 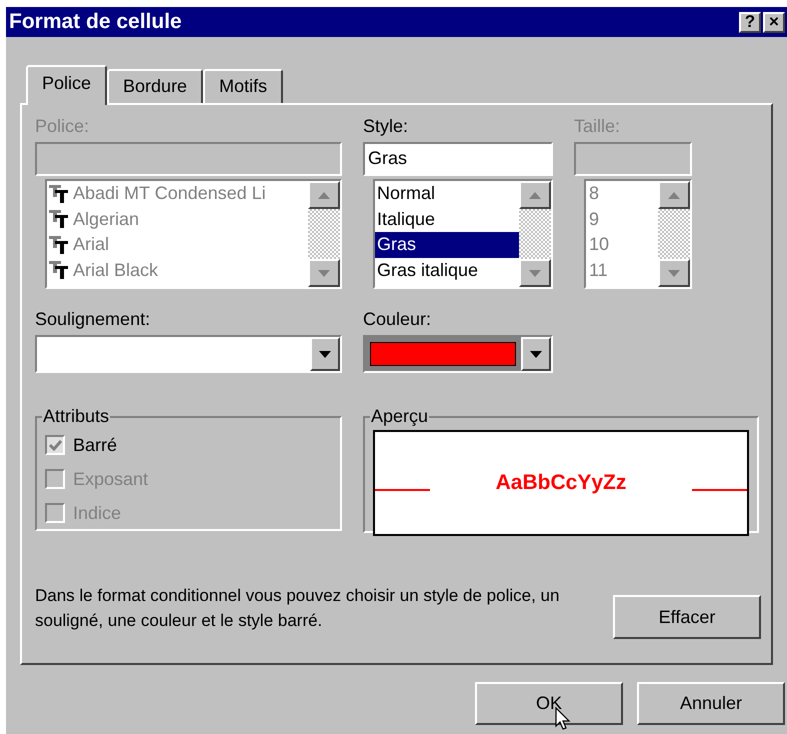 I want to click on list-item: Gras italique, so click(x=447, y=270).